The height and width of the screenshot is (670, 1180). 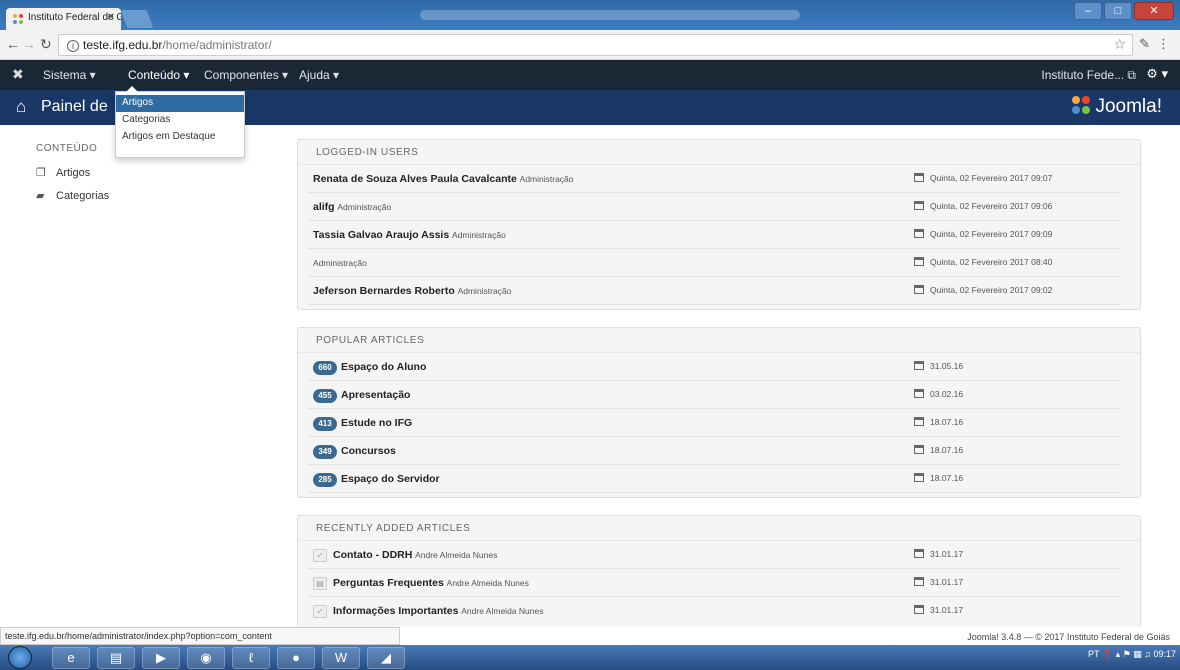 I want to click on url-host: teste.ifg.edu.br, so click(x=123, y=45).